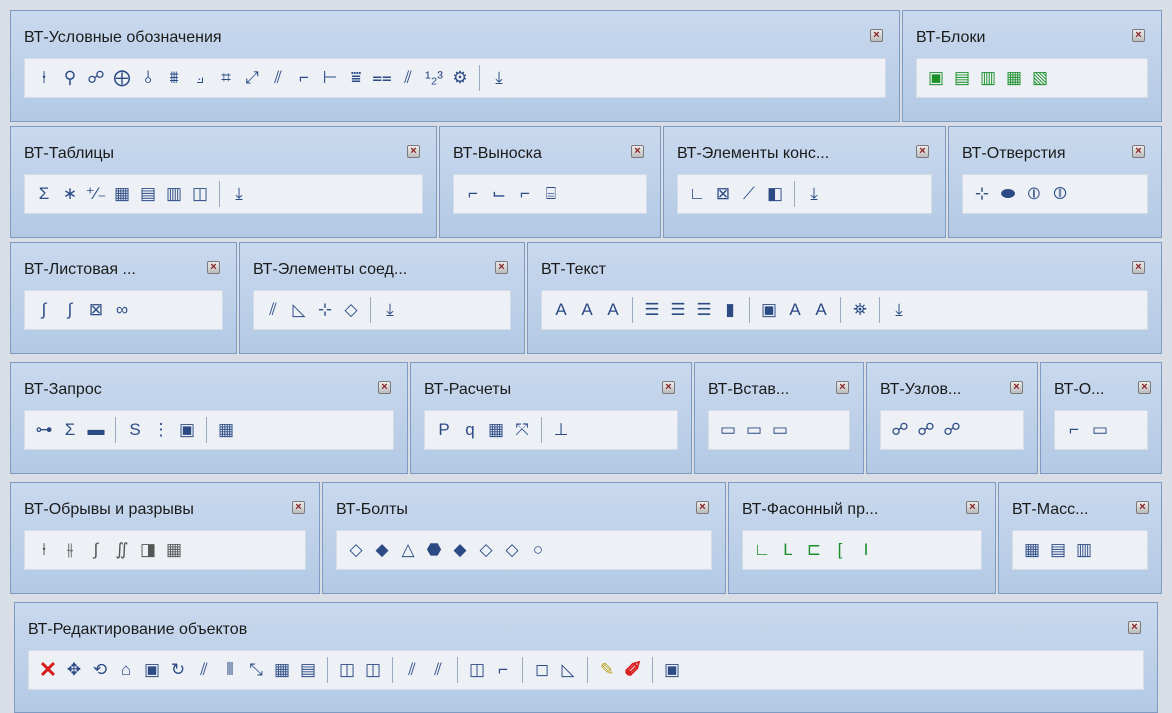 This screenshot has width=1172, height=713. What do you see at coordinates (96, 78) in the screenshot?
I see `uslovnye-tool-3-icon: ☍` at bounding box center [96, 78].